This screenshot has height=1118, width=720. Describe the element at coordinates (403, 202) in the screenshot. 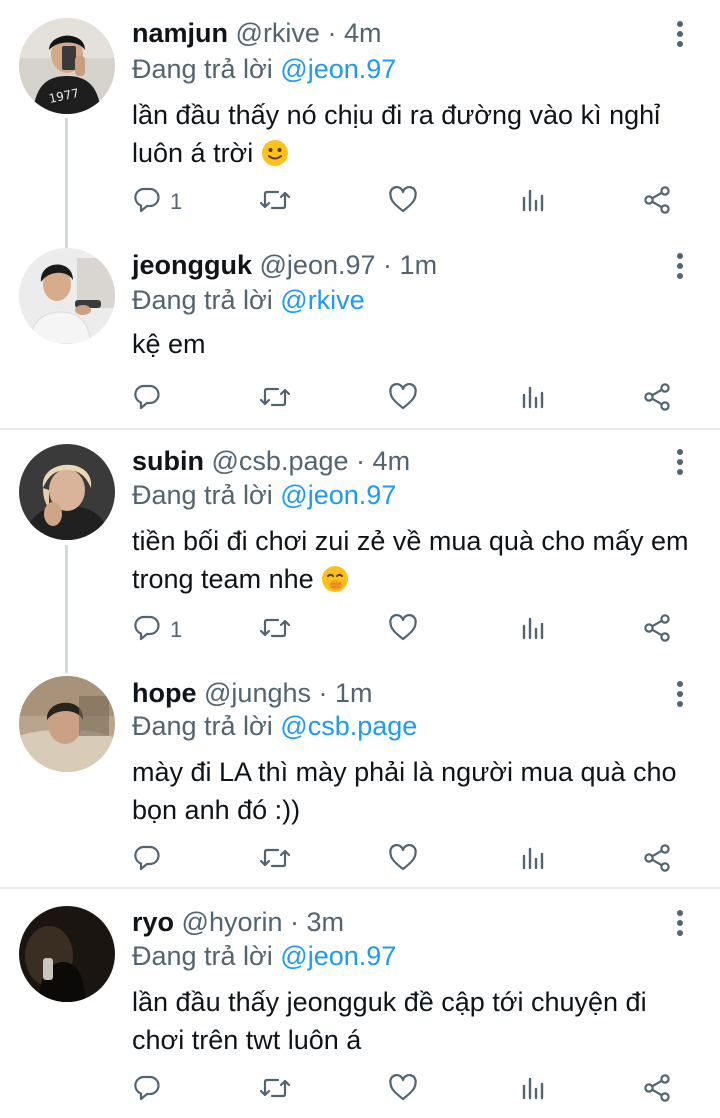

I see `like-icon` at that location.